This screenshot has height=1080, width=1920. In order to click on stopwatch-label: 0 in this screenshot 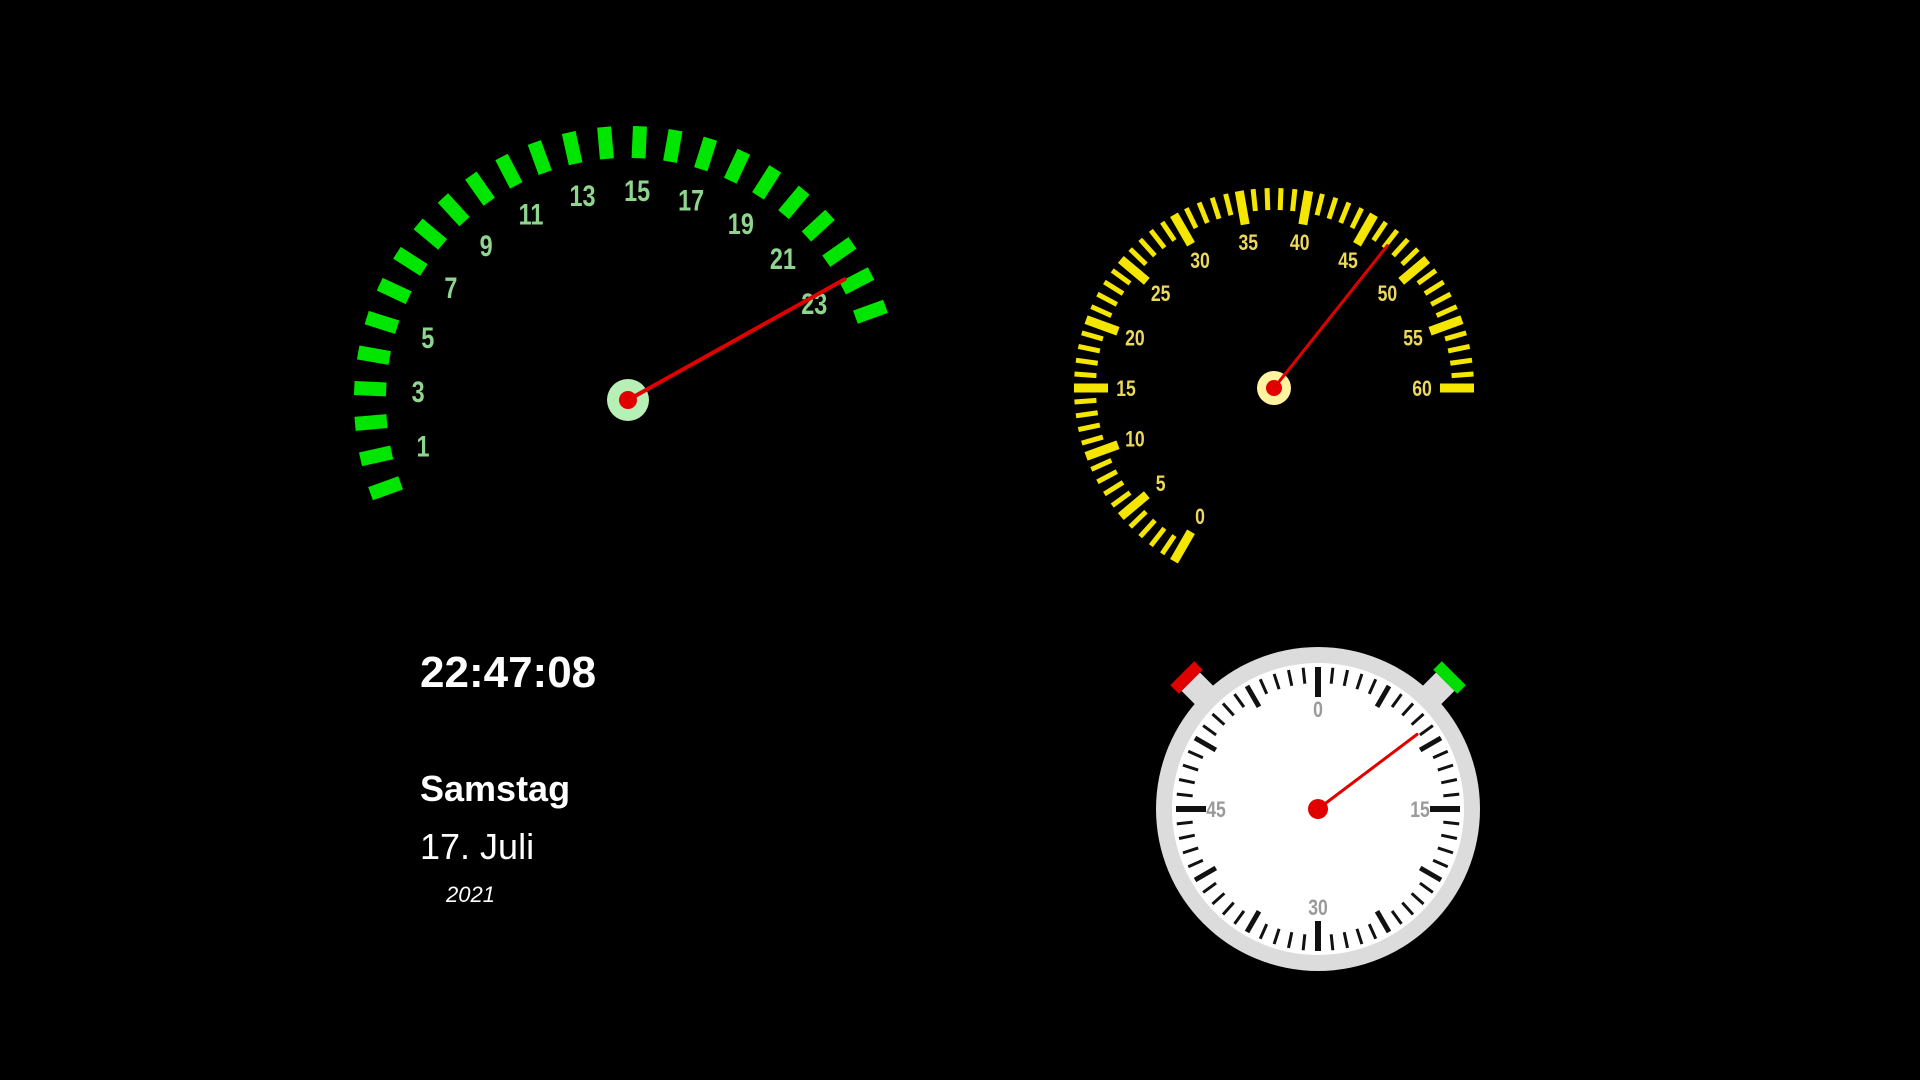, I will do `click(1318, 710)`.